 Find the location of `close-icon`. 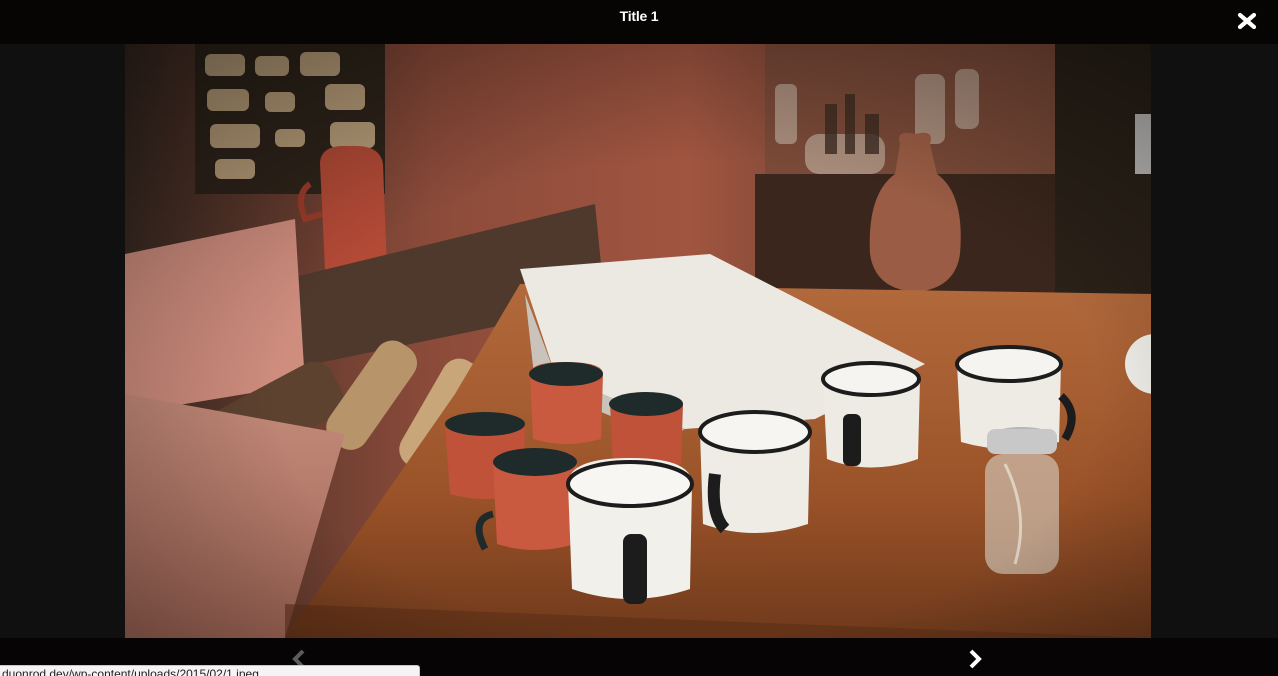

close-icon is located at coordinates (1247, 21).